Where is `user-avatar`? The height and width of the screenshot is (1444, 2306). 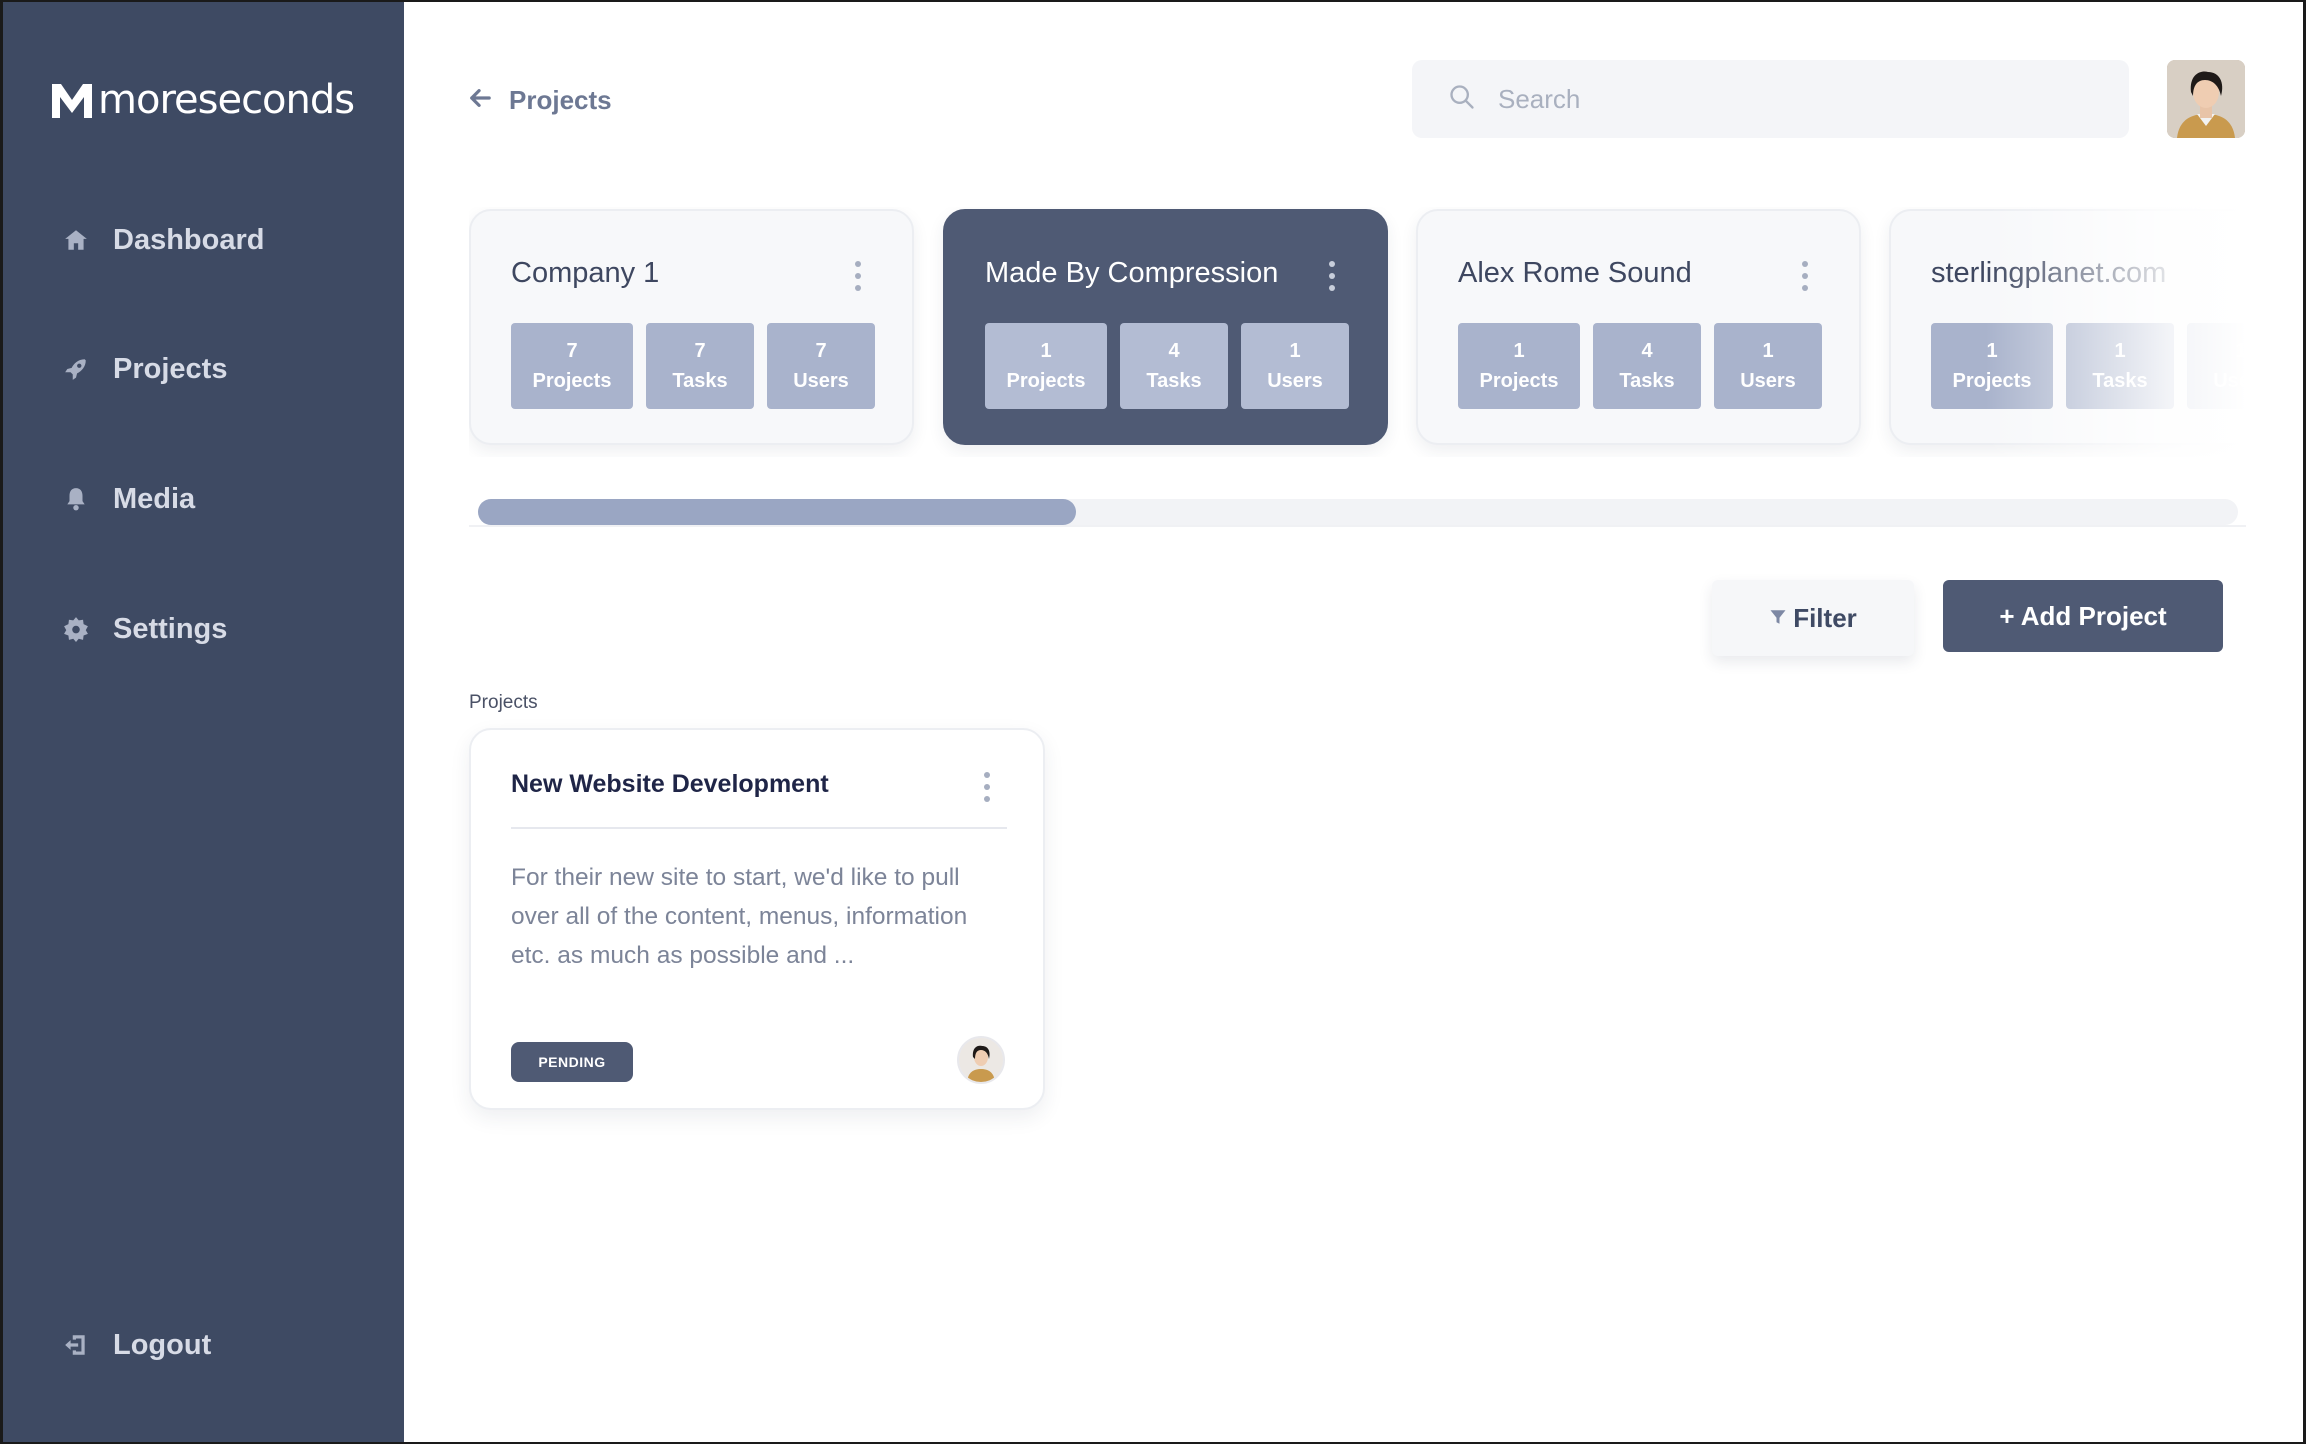 user-avatar is located at coordinates (2206, 99).